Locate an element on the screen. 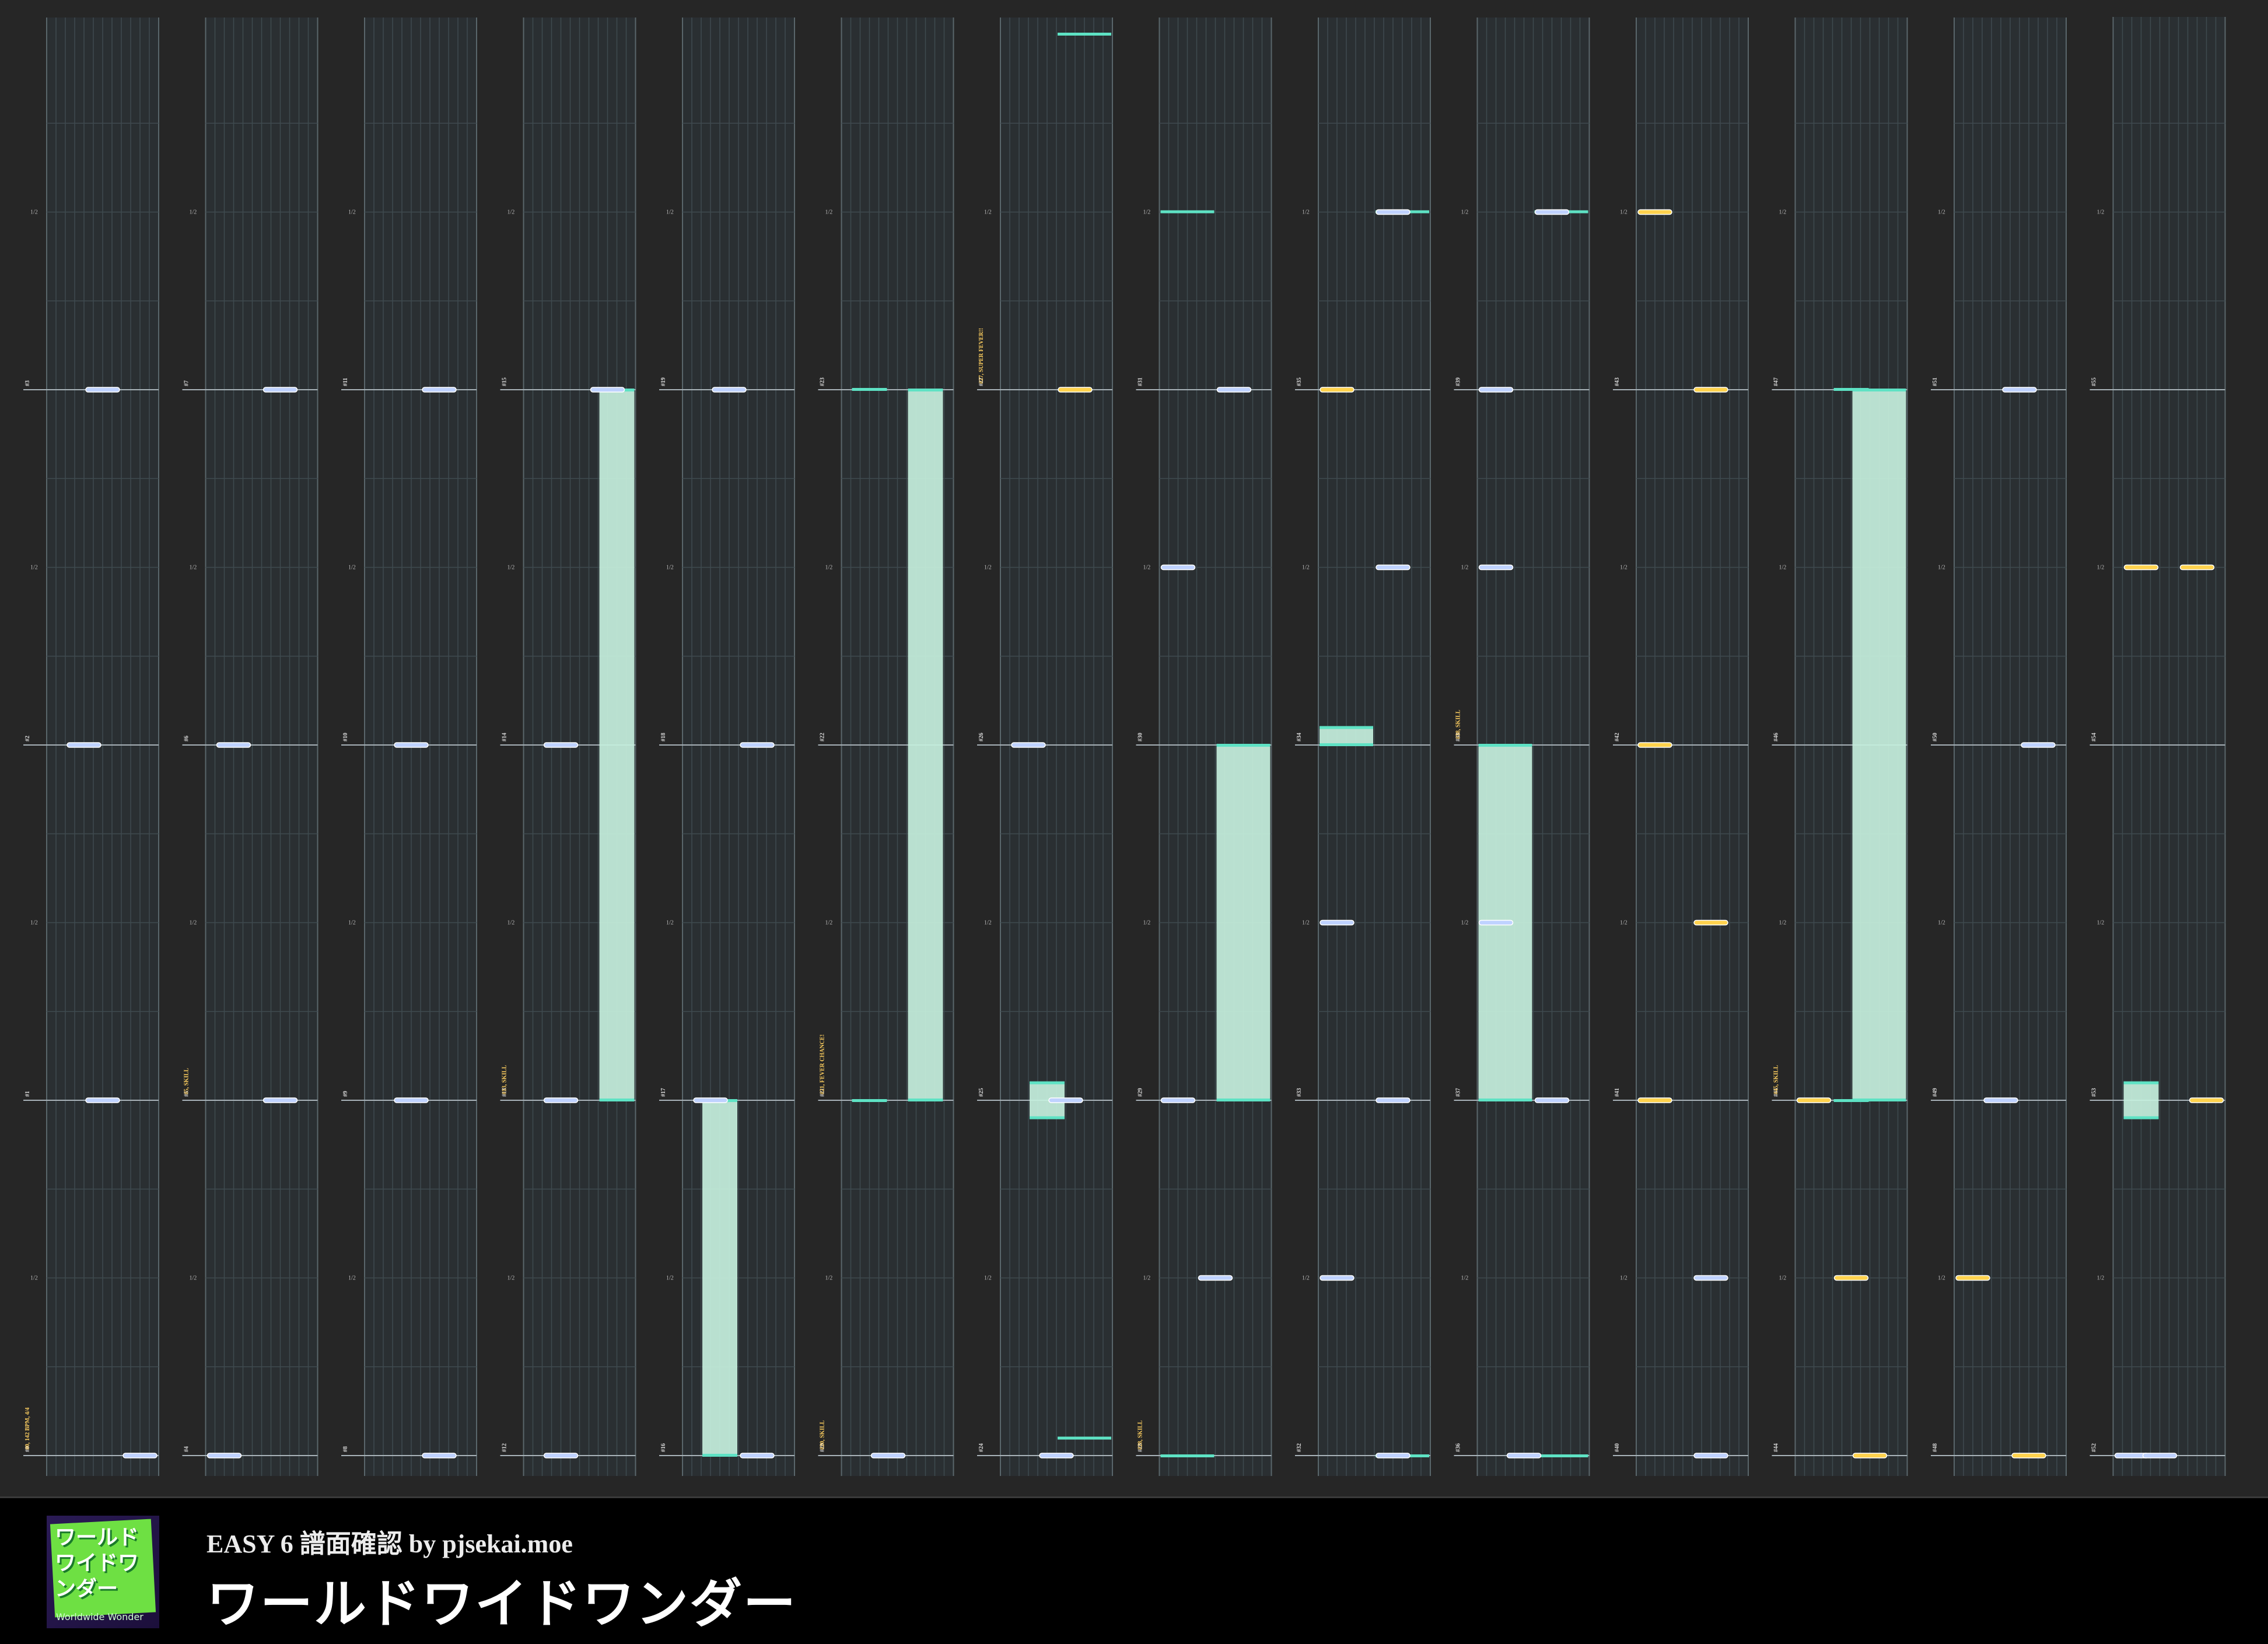 The image size is (2268, 1644). measure-label: #2 is located at coordinates (27, 738).